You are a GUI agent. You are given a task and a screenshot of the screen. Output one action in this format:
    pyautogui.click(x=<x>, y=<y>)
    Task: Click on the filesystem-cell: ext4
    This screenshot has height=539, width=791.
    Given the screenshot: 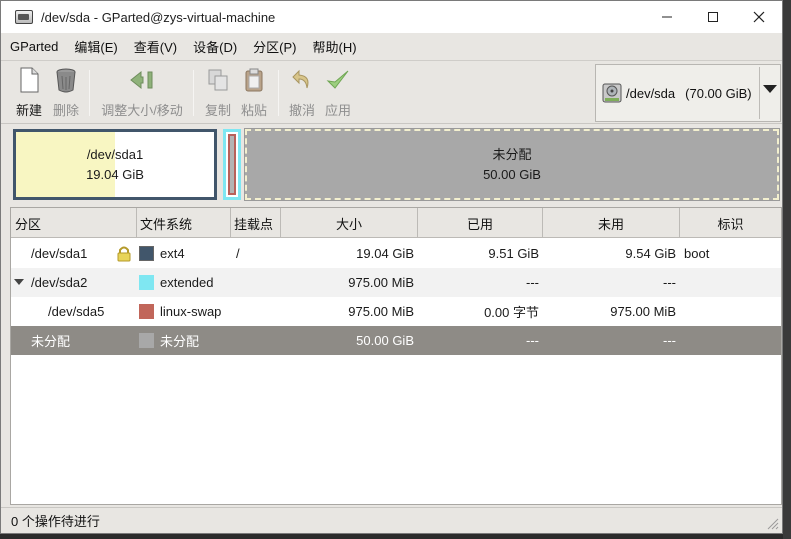 What is the action you would take?
    pyautogui.click(x=162, y=253)
    